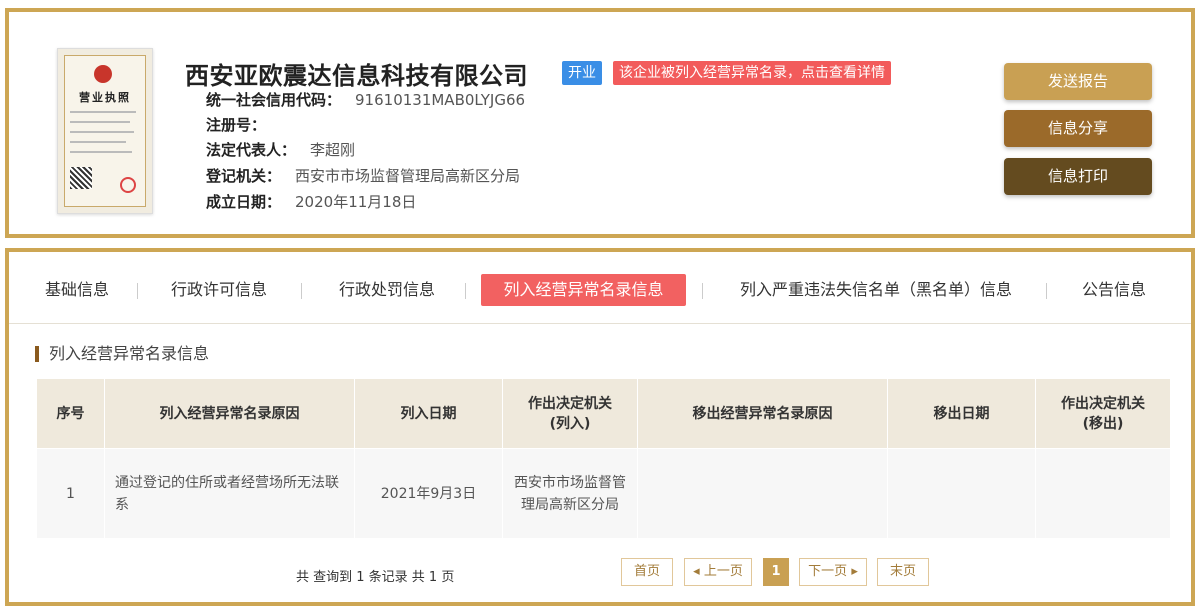 The width and height of the screenshot is (1200, 613). I want to click on status-badge: 开业, so click(582, 73).